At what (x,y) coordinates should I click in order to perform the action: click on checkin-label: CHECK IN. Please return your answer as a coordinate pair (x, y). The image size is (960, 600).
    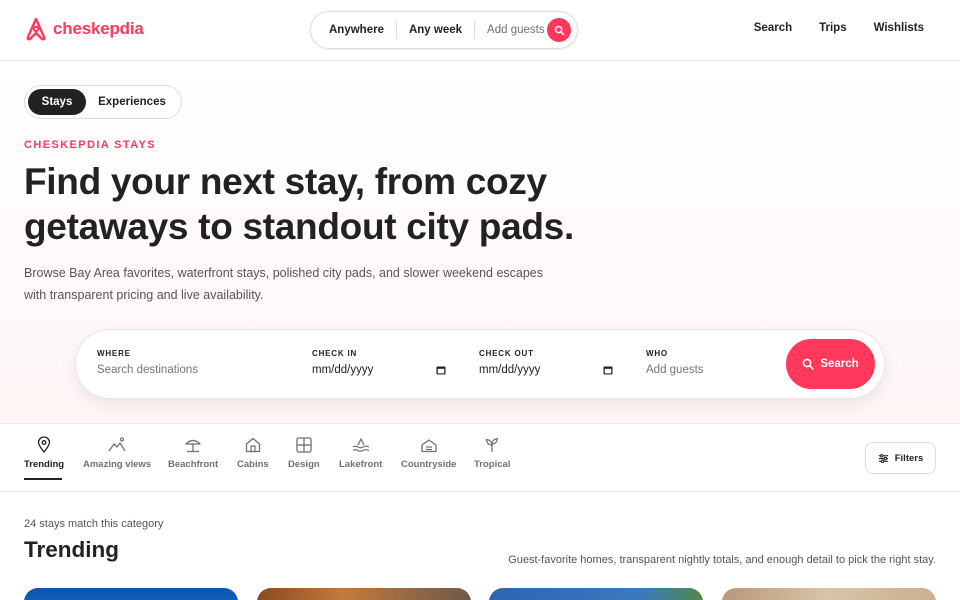
    Looking at the image, I should click on (335, 353).